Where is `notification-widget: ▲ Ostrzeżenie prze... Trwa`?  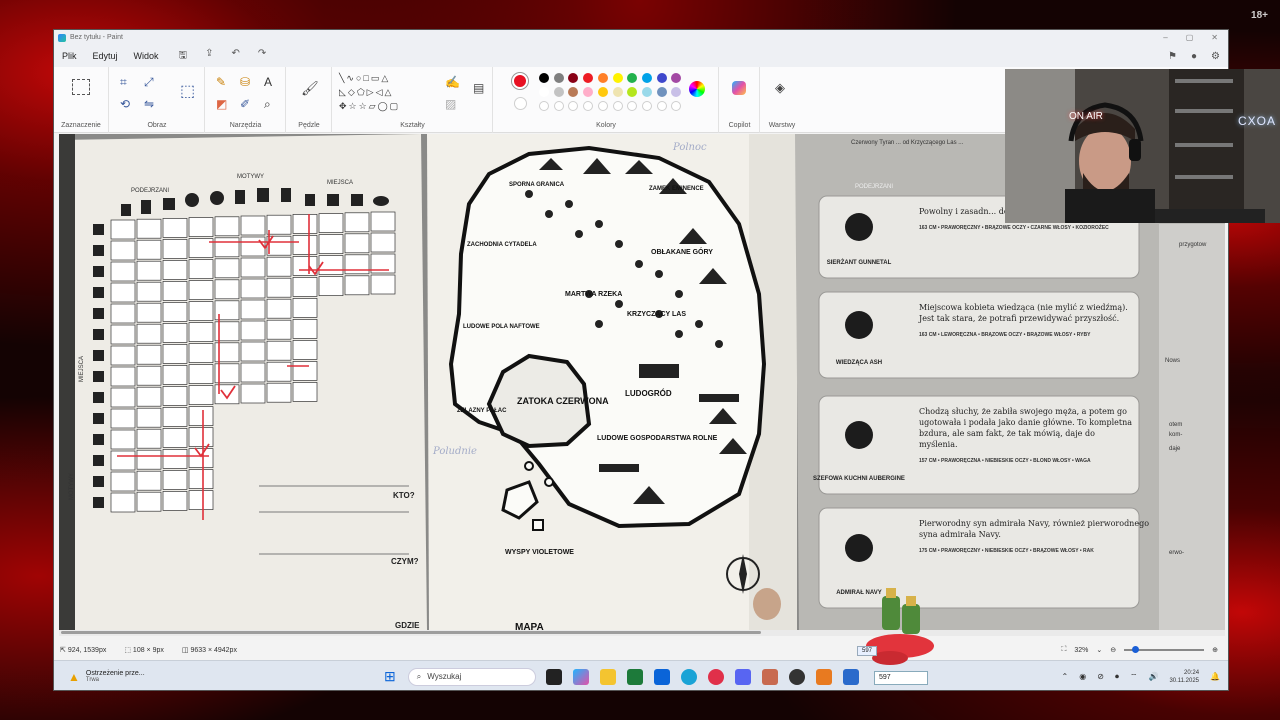 notification-widget: ▲ Ostrzeżenie prze... Trwa is located at coordinates (219, 677).